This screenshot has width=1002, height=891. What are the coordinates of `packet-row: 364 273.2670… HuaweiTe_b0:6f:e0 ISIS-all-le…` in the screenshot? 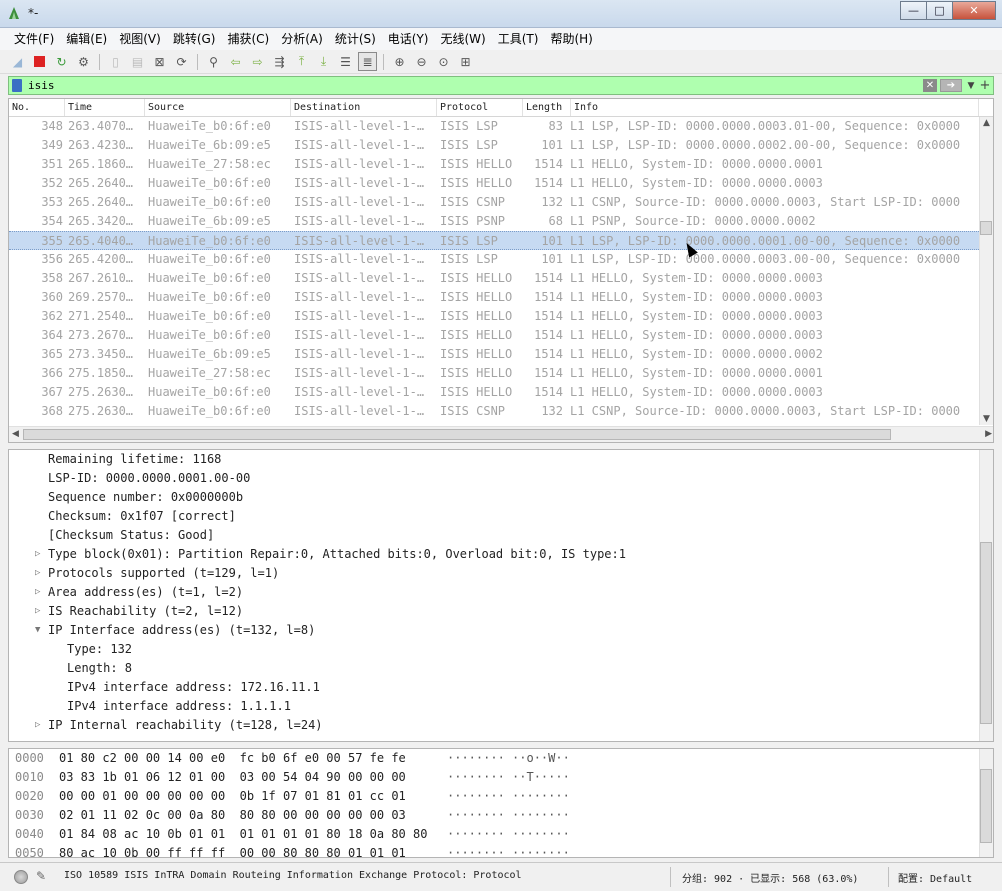 It's located at (501, 335).